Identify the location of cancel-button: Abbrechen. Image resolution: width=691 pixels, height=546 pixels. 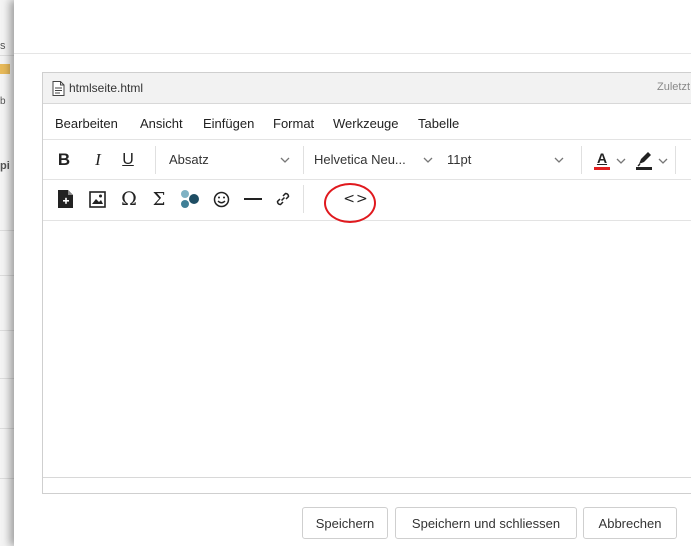
(630, 523).